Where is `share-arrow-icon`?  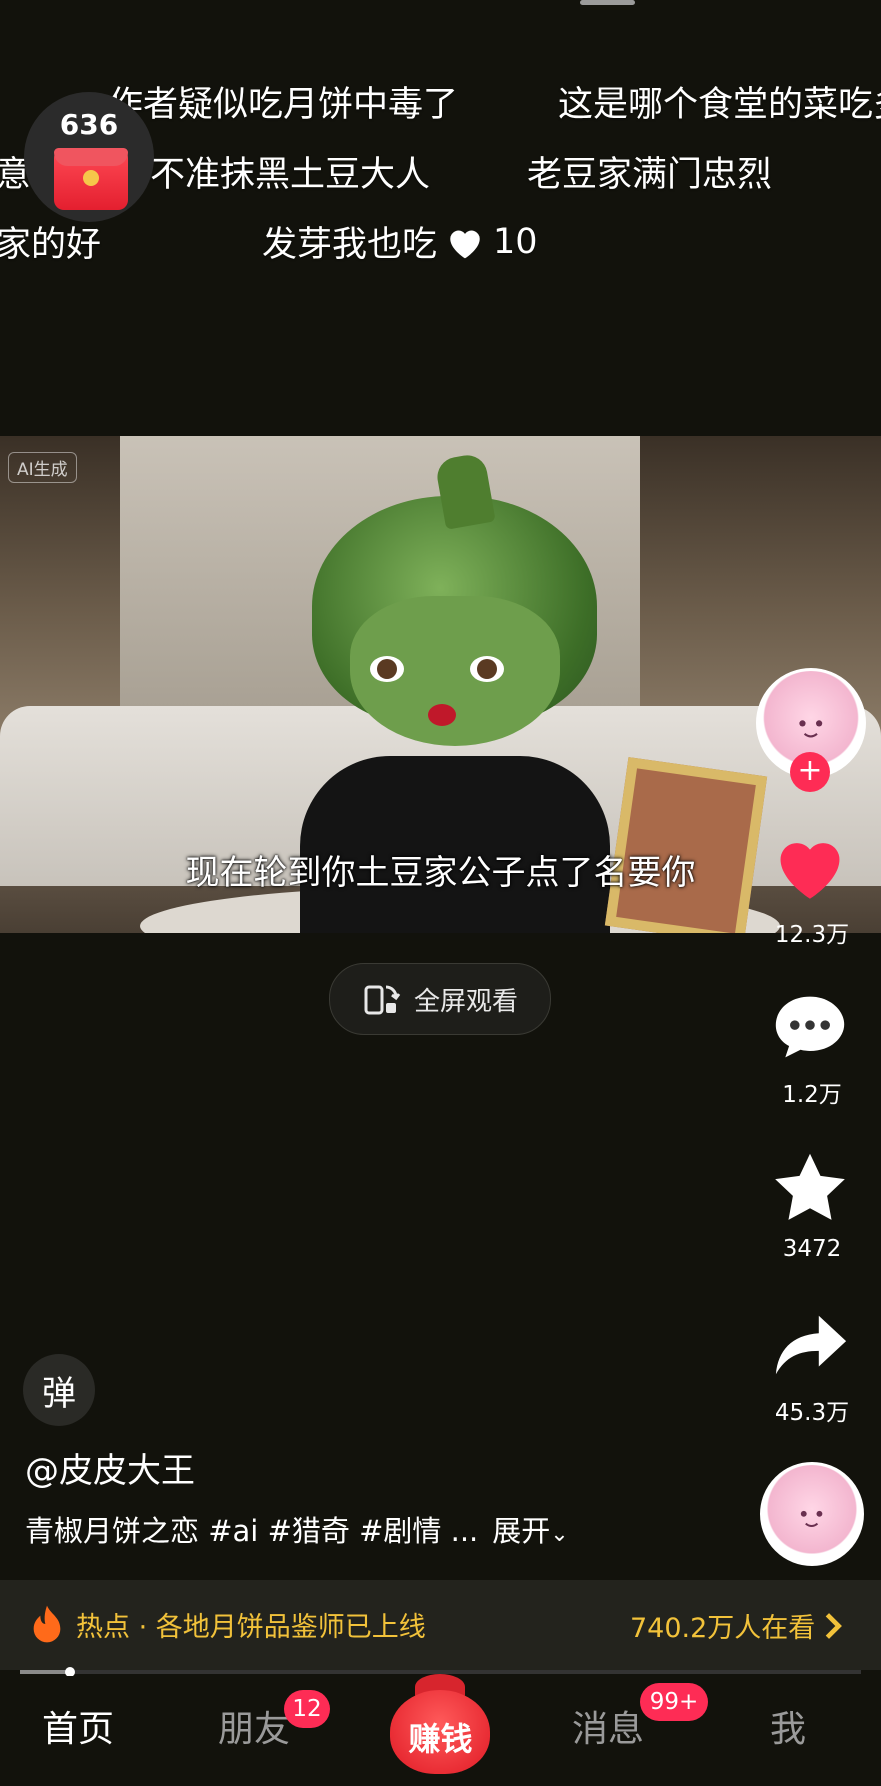 share-arrow-icon is located at coordinates (811, 1345).